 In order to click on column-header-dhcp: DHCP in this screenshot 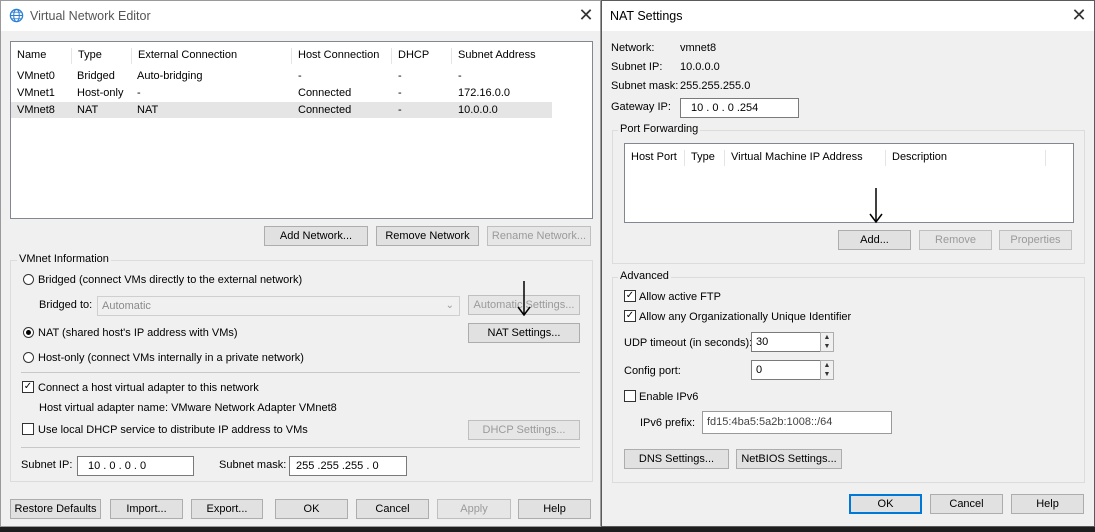, I will do `click(422, 56)`.